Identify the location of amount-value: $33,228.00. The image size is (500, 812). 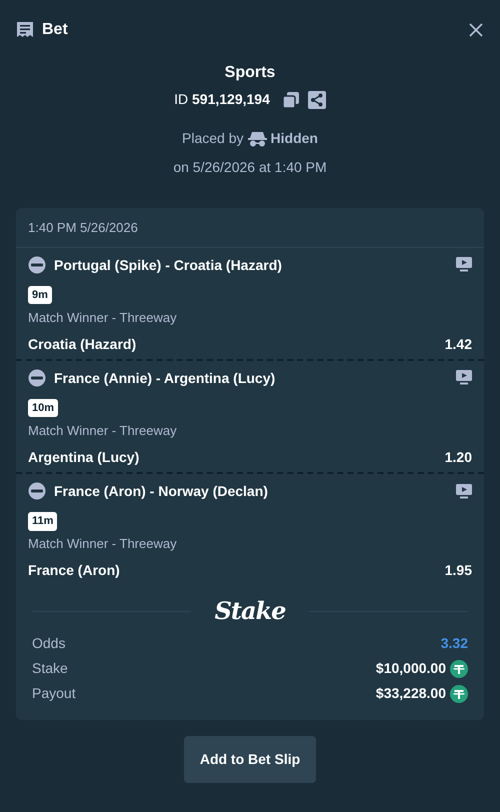
(411, 694).